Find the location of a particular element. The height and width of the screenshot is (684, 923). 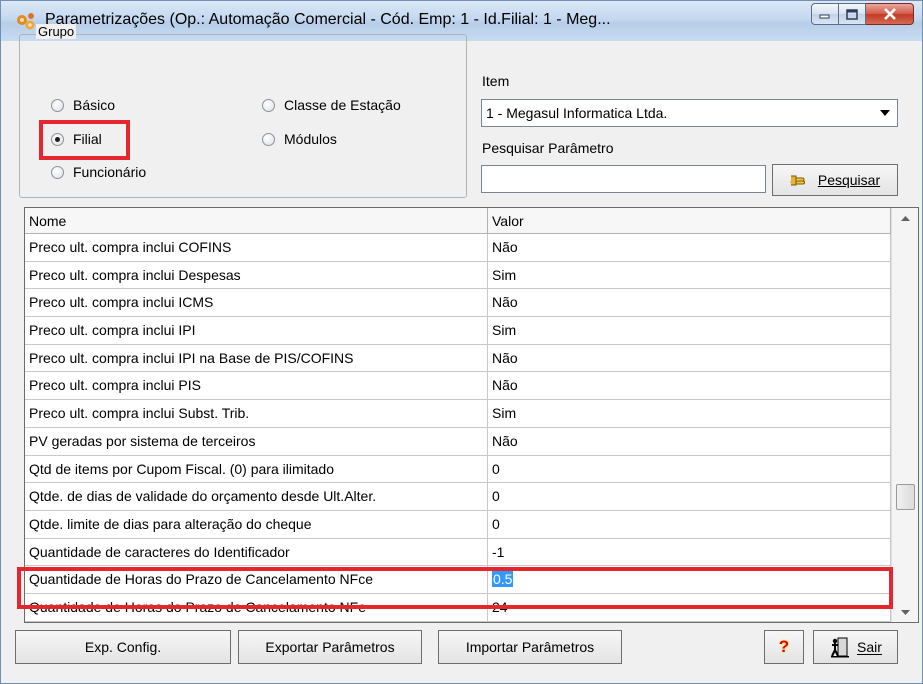

help-button: ? is located at coordinates (784, 647).